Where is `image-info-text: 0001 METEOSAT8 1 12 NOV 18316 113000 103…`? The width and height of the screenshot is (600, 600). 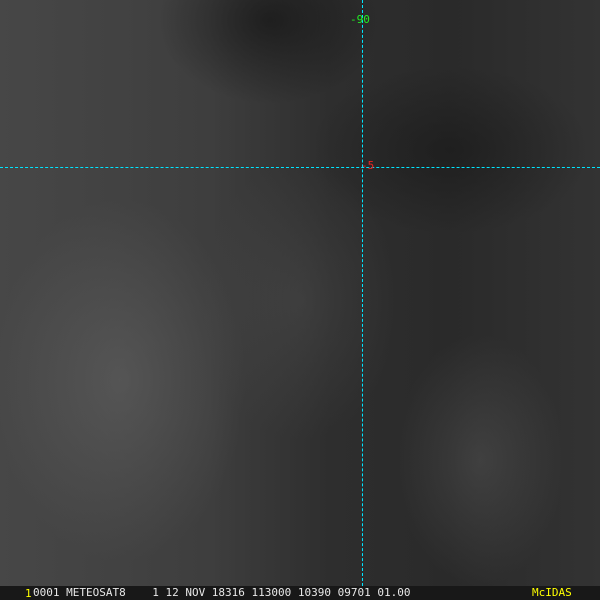
image-info-text: 0001 METEOSAT8 1 12 NOV 18316 113000 103… is located at coordinates (222, 592).